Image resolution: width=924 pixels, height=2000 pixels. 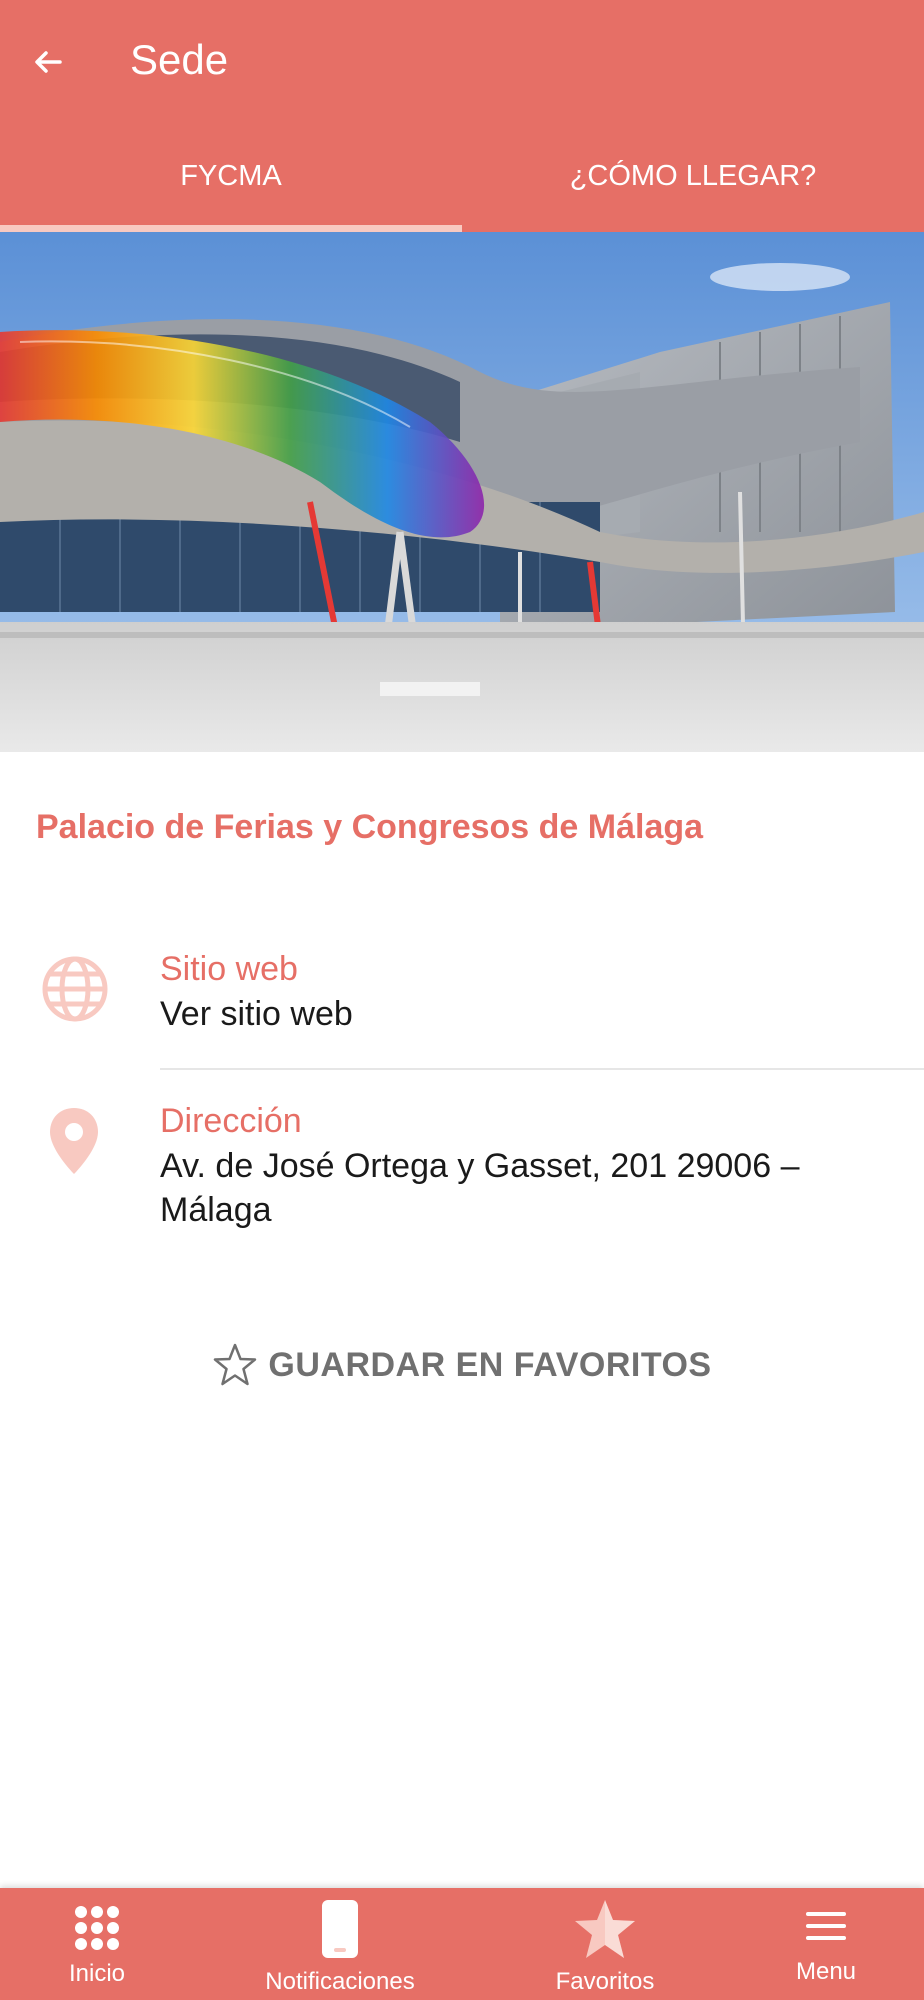 I want to click on save-to-favorites-label: GUARDAR EN FAVORITOS, so click(x=490, y=1364).